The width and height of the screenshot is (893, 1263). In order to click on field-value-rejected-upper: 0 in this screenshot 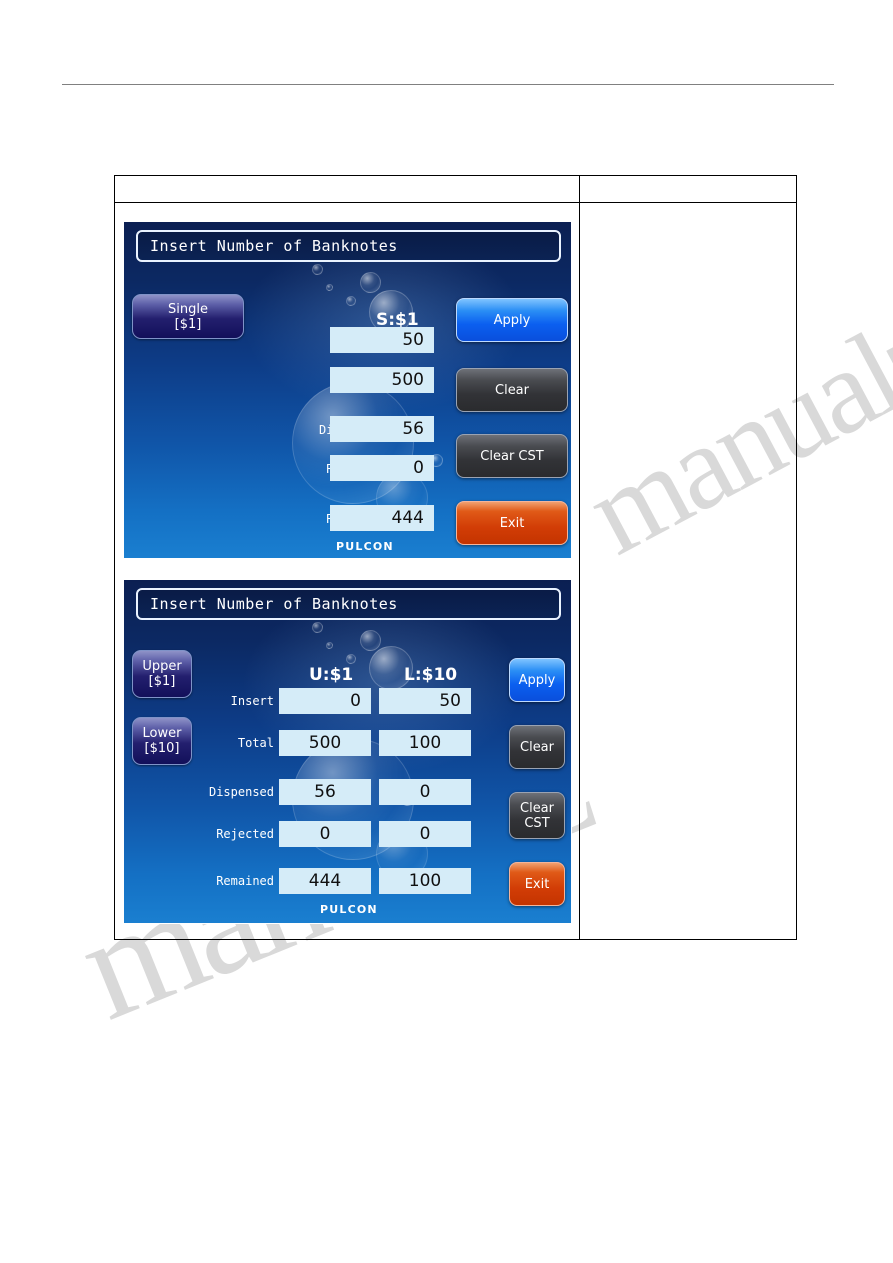, I will do `click(325, 834)`.